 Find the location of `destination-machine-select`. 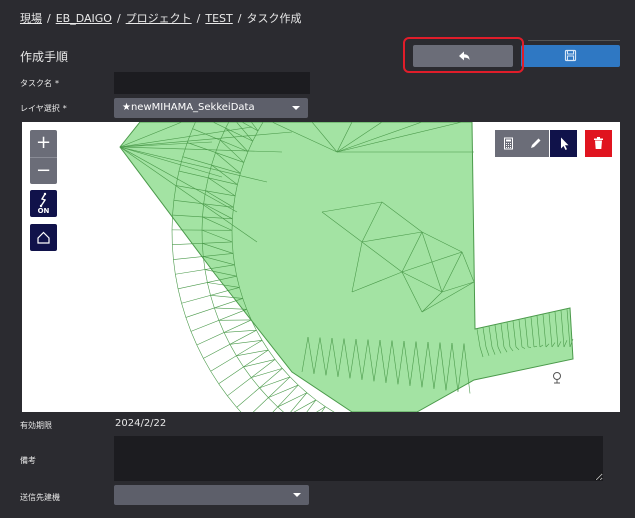

destination-machine-select is located at coordinates (211, 495).